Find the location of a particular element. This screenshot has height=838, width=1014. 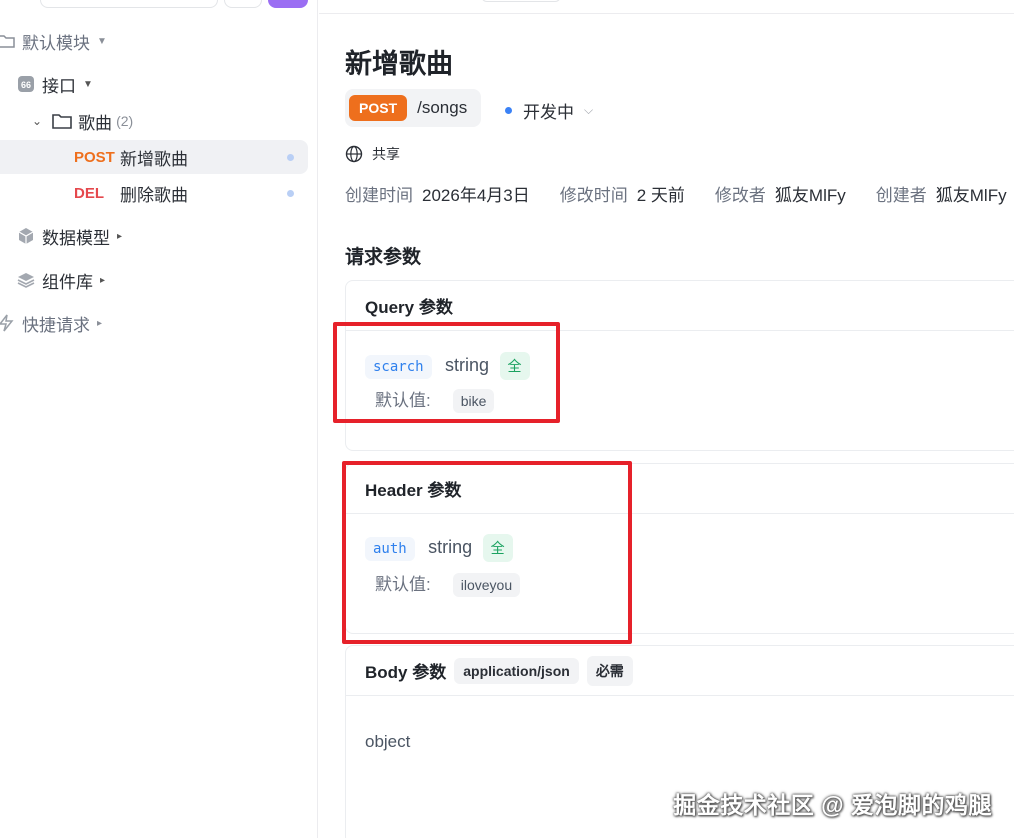

highlight-box-query is located at coordinates (446, 372).